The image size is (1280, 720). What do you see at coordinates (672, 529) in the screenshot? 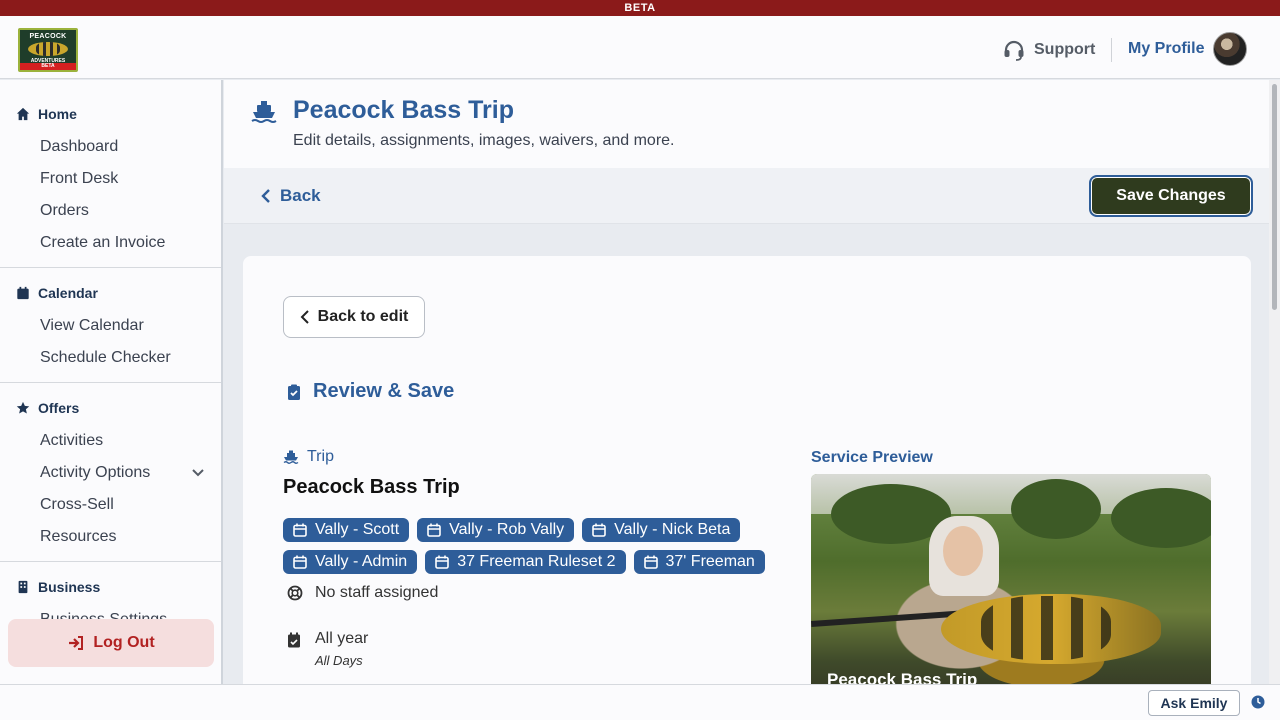
I see `assignment-tag-label: Vally - Nick Beta` at bounding box center [672, 529].